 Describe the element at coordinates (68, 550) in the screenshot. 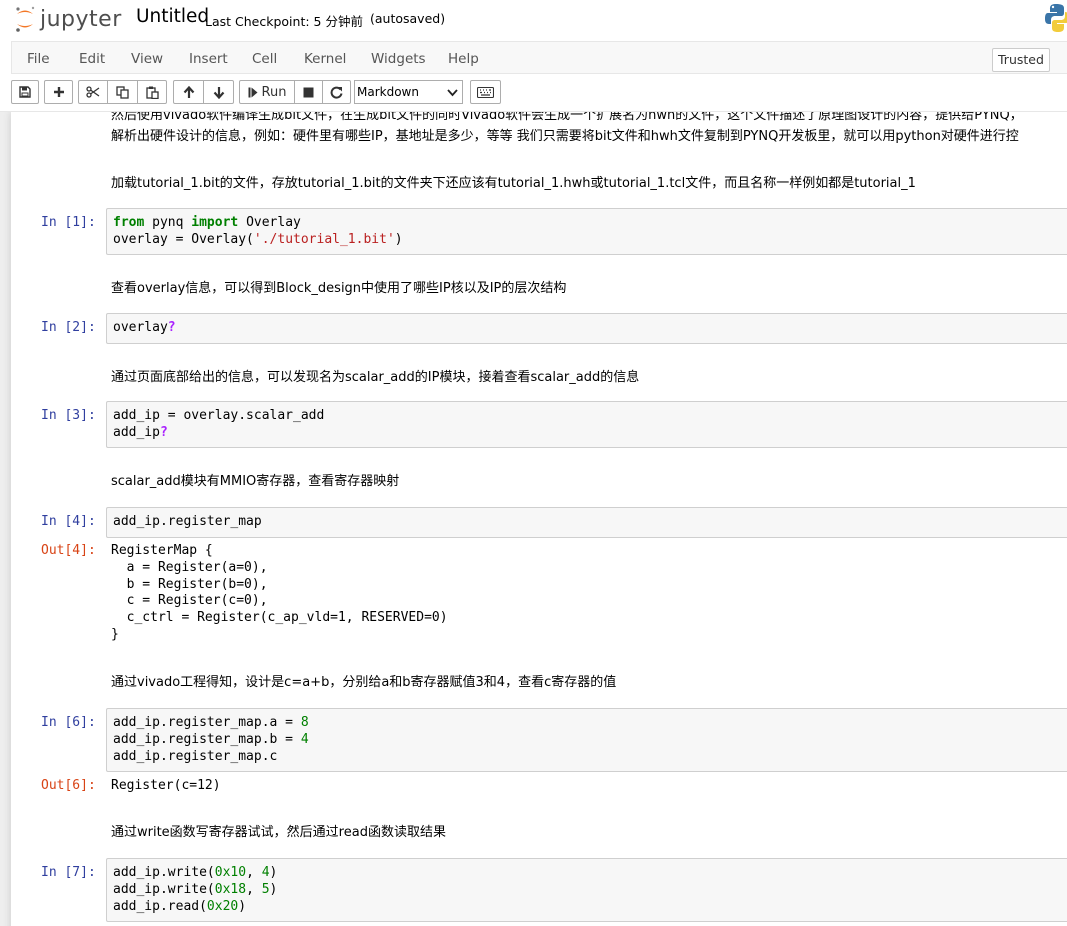

I see `output-prompt: Out[4]:` at that location.